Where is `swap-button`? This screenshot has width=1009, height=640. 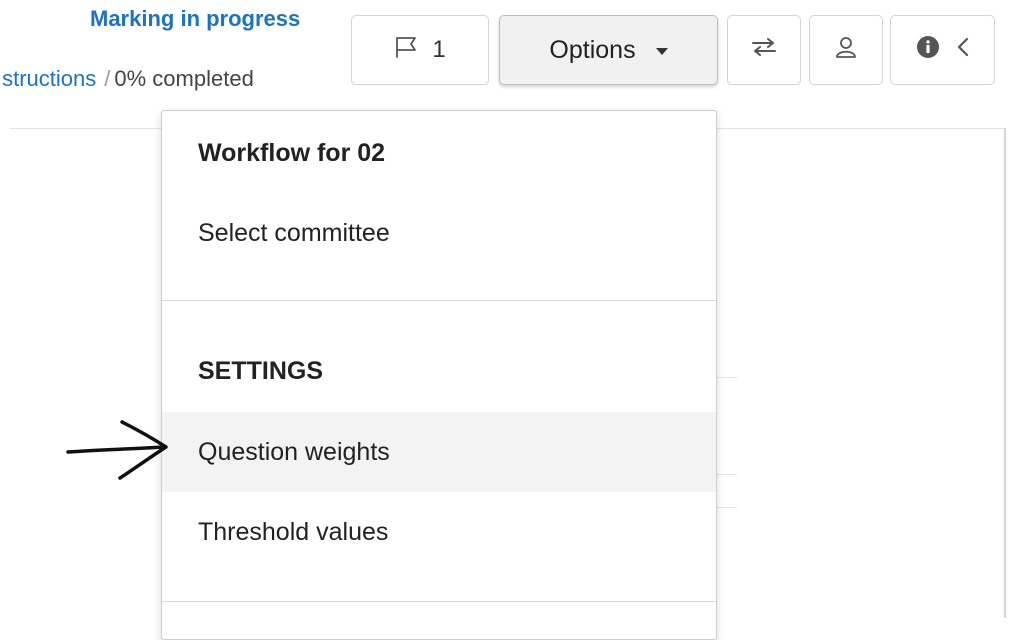
swap-button is located at coordinates (764, 50).